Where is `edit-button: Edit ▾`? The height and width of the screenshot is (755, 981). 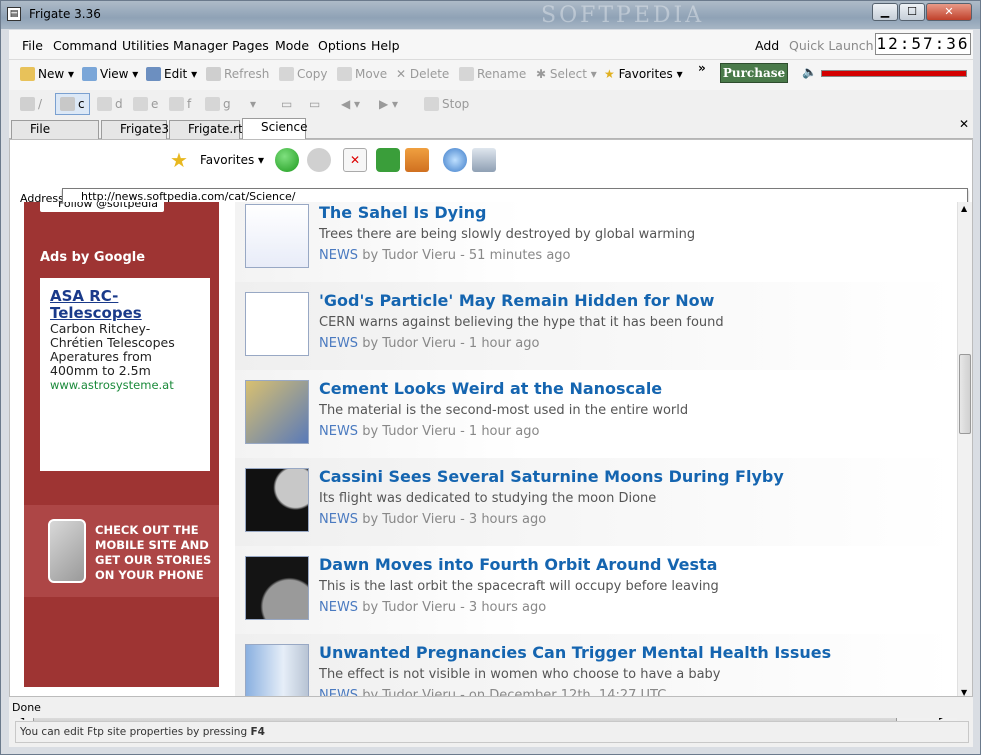
edit-button: Edit ▾ is located at coordinates (171, 74).